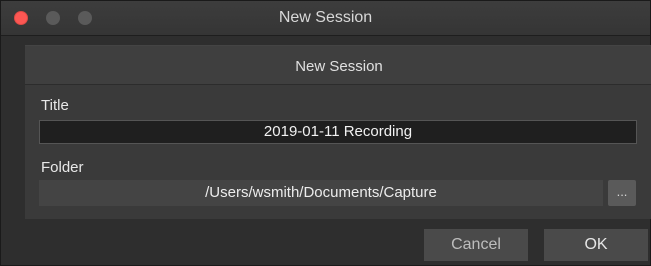 This screenshot has width=651, height=266. Describe the element at coordinates (55, 105) in the screenshot. I see `title-label: Title` at that location.